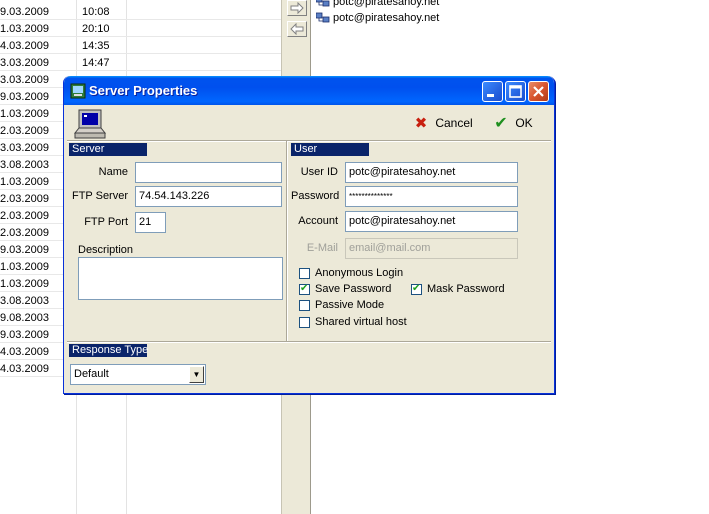 This screenshot has height=514, width=709. Describe the element at coordinates (304, 273) in the screenshot. I see `anonymous-login-checkbox` at that location.